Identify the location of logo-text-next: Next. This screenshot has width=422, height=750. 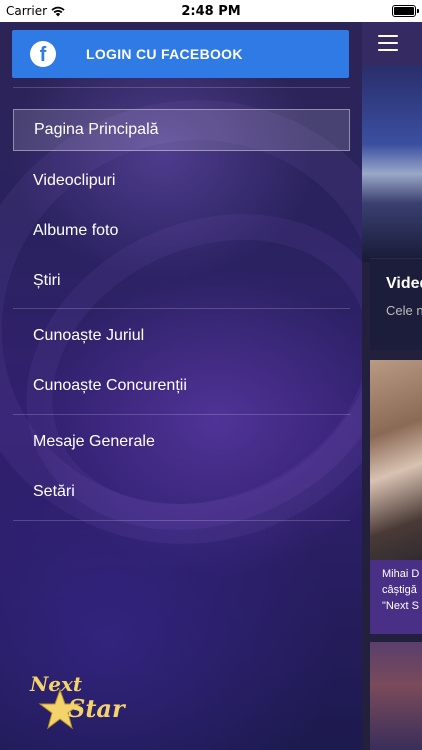
(56, 684).